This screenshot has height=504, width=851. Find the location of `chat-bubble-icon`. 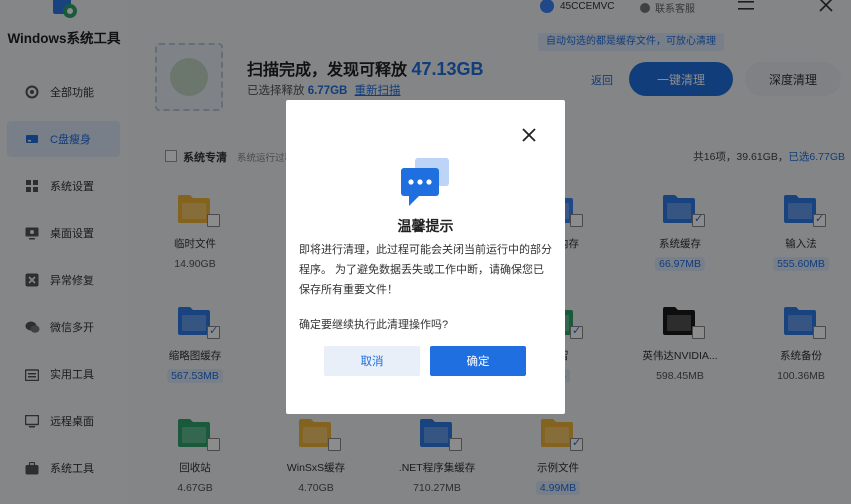

chat-bubble-icon is located at coordinates (425, 182).